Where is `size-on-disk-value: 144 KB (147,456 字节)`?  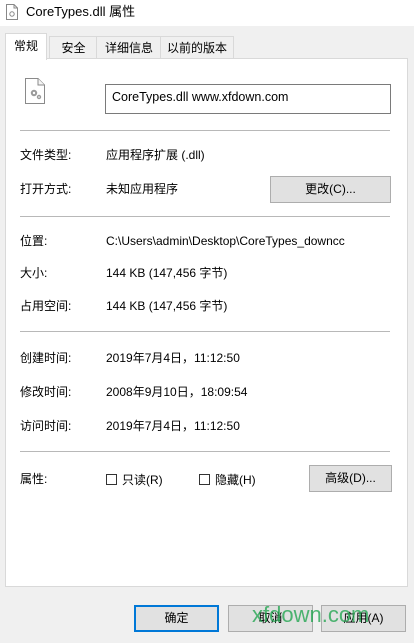 size-on-disk-value: 144 KB (147,456 字节) is located at coordinates (167, 306).